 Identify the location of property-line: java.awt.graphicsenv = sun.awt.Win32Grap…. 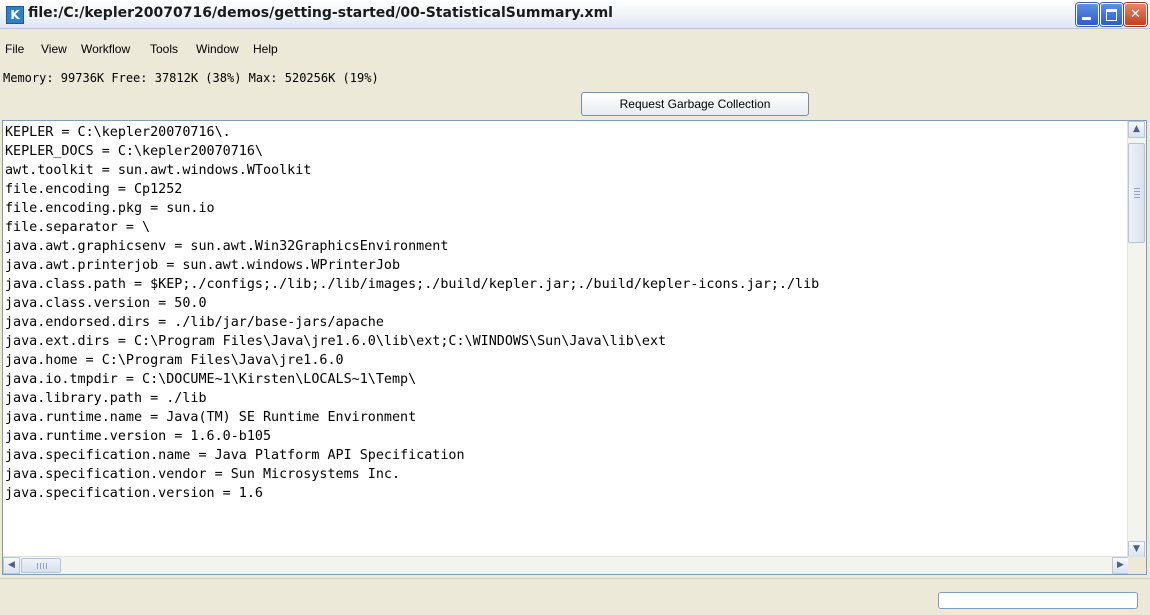
(227, 246).